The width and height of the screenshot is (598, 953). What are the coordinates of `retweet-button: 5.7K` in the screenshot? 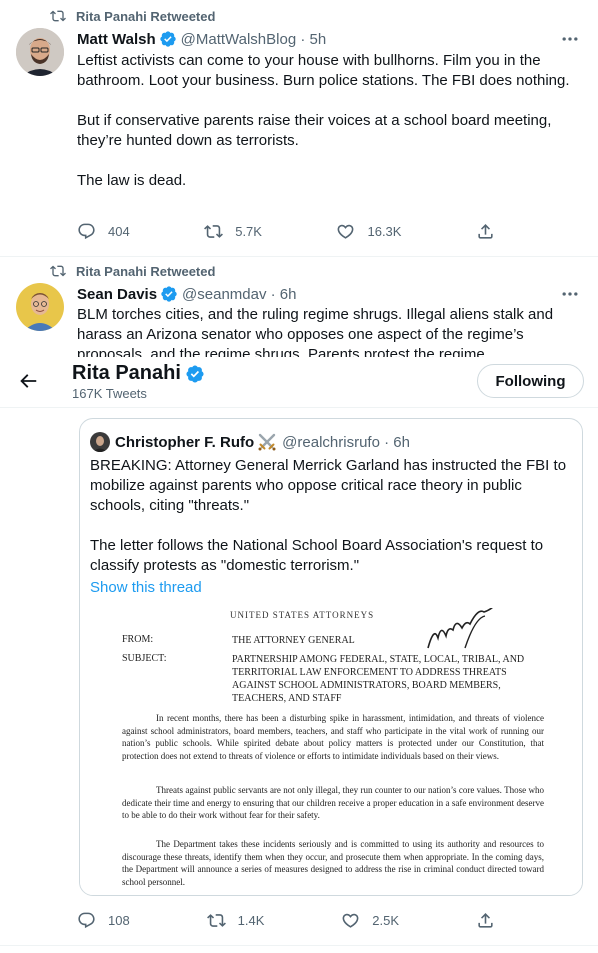 It's located at (233, 231).